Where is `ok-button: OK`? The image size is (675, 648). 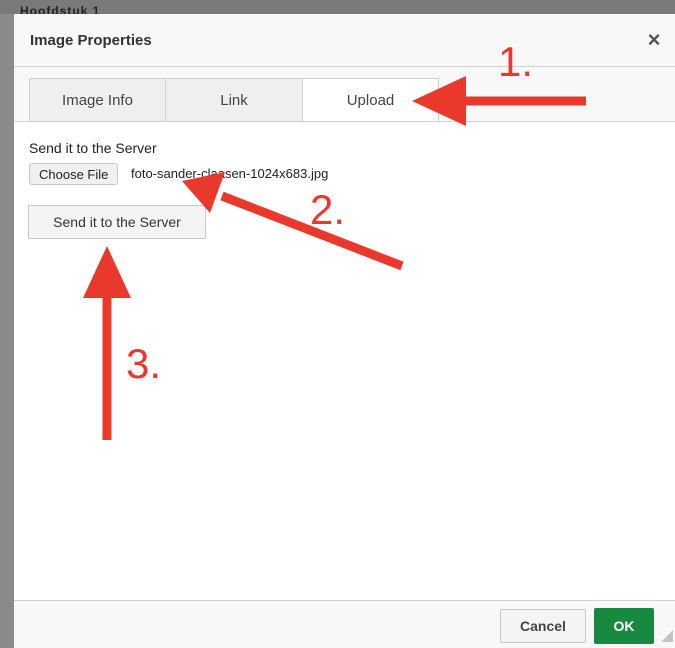 ok-button: OK is located at coordinates (624, 626).